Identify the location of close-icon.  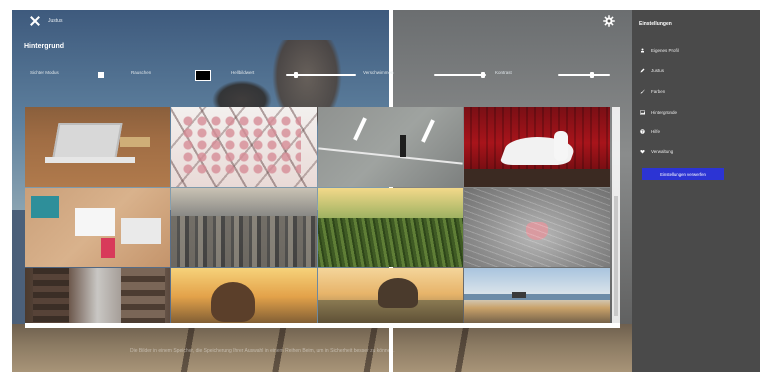
(35, 21).